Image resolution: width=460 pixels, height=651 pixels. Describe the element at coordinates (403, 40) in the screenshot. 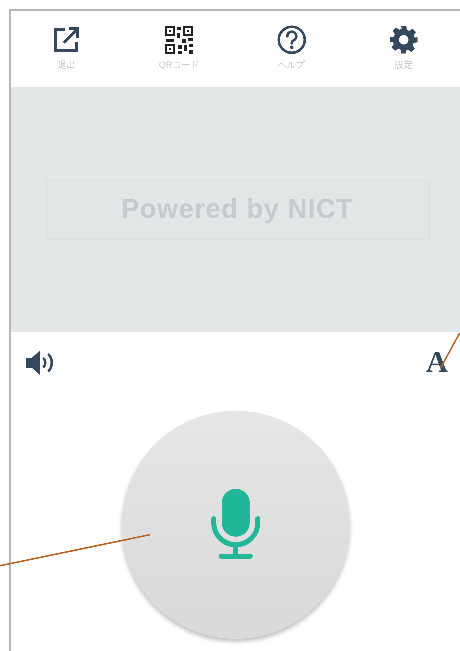

I see `settings-icon` at that location.